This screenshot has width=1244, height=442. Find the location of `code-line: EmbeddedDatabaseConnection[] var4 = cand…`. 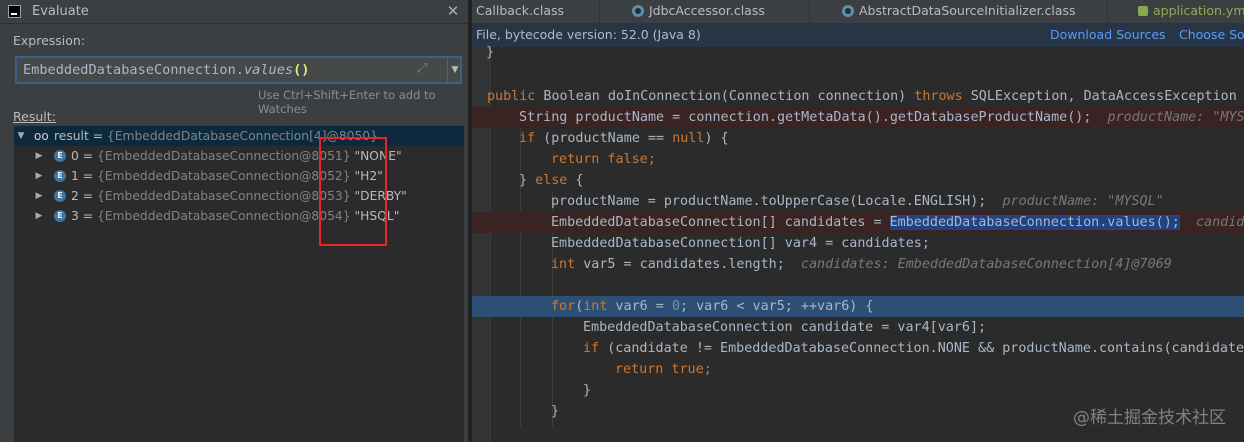

code-line: EmbeddedDatabaseConnection[] var4 = cand… is located at coordinates (740, 243).